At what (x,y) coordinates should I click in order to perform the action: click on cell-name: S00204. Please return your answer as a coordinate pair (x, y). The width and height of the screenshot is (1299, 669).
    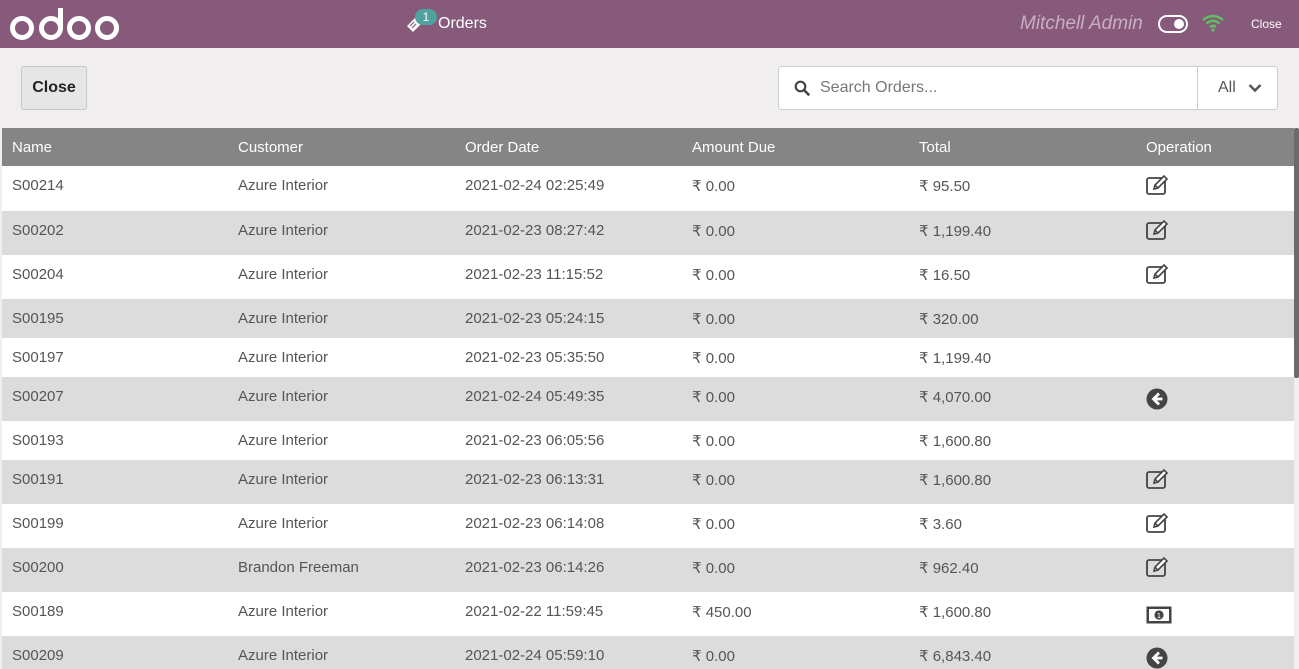
    Looking at the image, I should click on (38, 274).